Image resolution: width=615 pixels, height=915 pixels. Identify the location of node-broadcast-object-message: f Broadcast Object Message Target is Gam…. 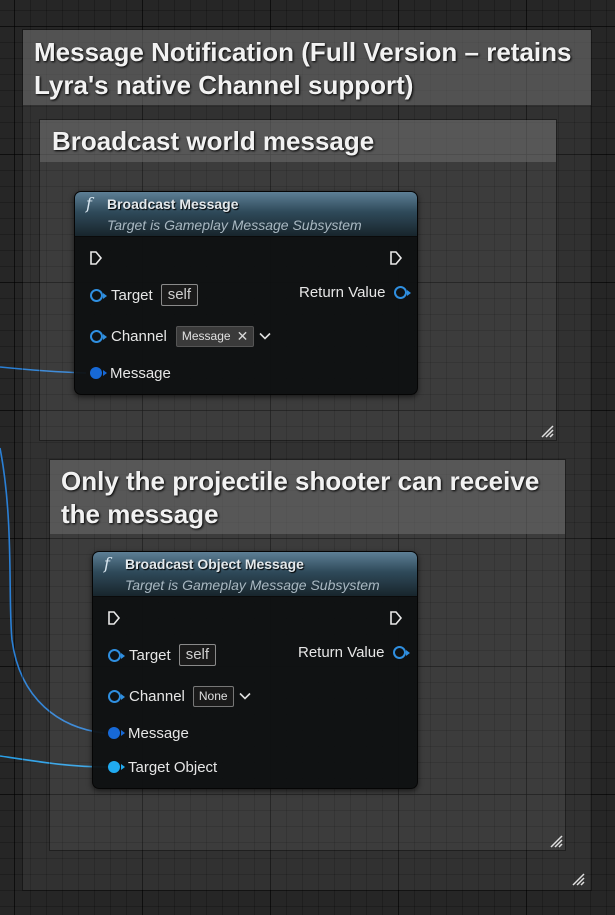
(255, 670).